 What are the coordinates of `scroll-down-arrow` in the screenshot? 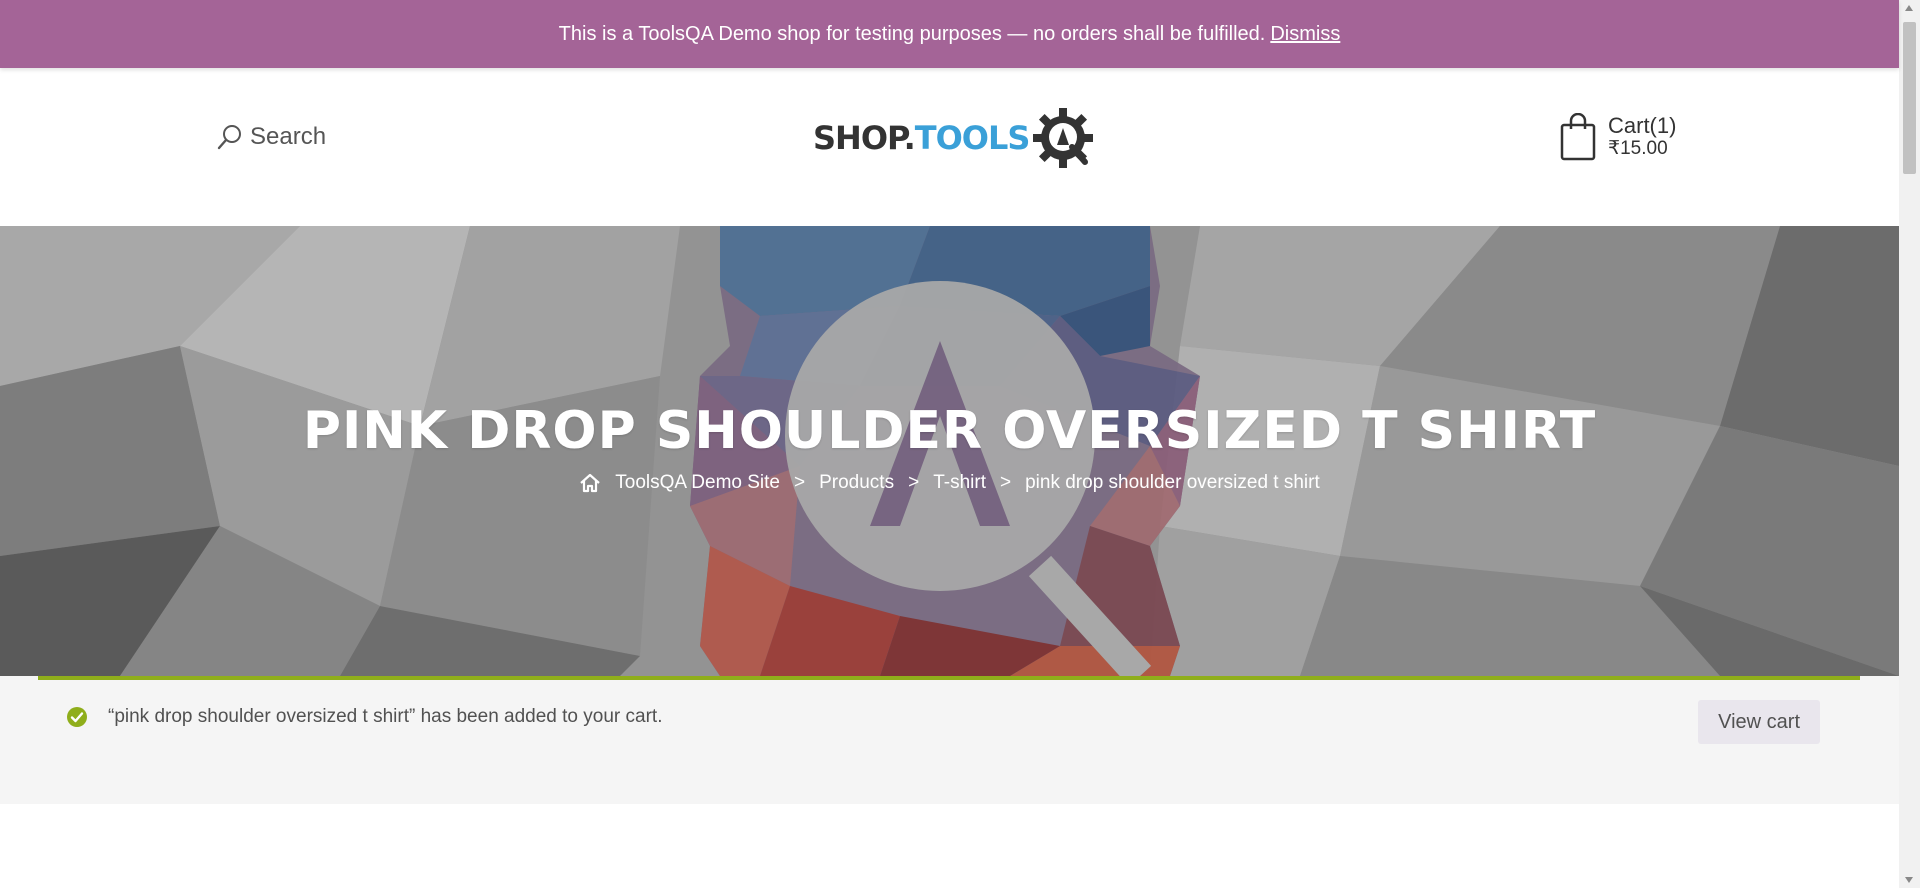 It's located at (1909, 880).